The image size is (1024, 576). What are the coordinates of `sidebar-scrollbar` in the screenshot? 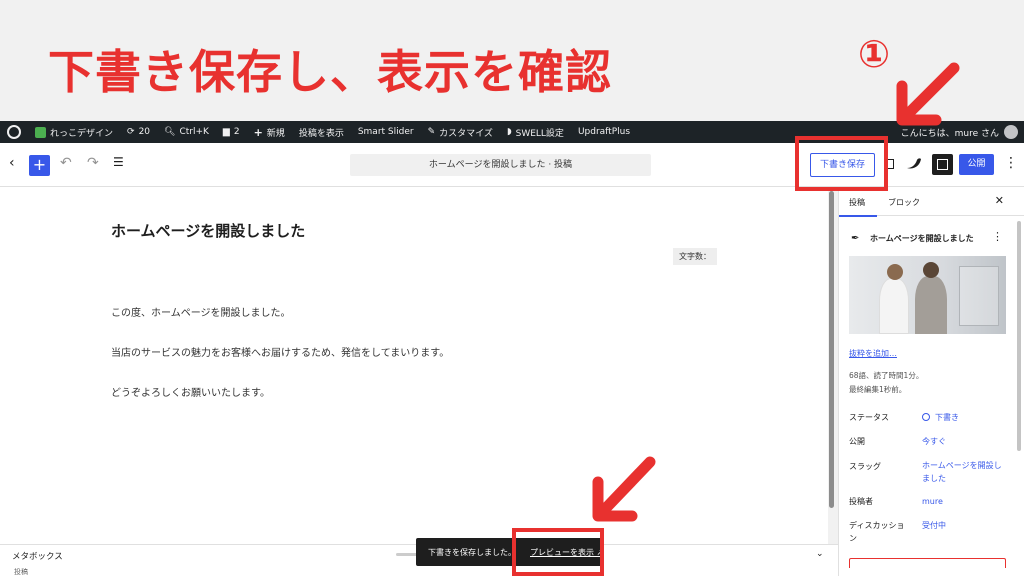 It's located at (1019, 336).